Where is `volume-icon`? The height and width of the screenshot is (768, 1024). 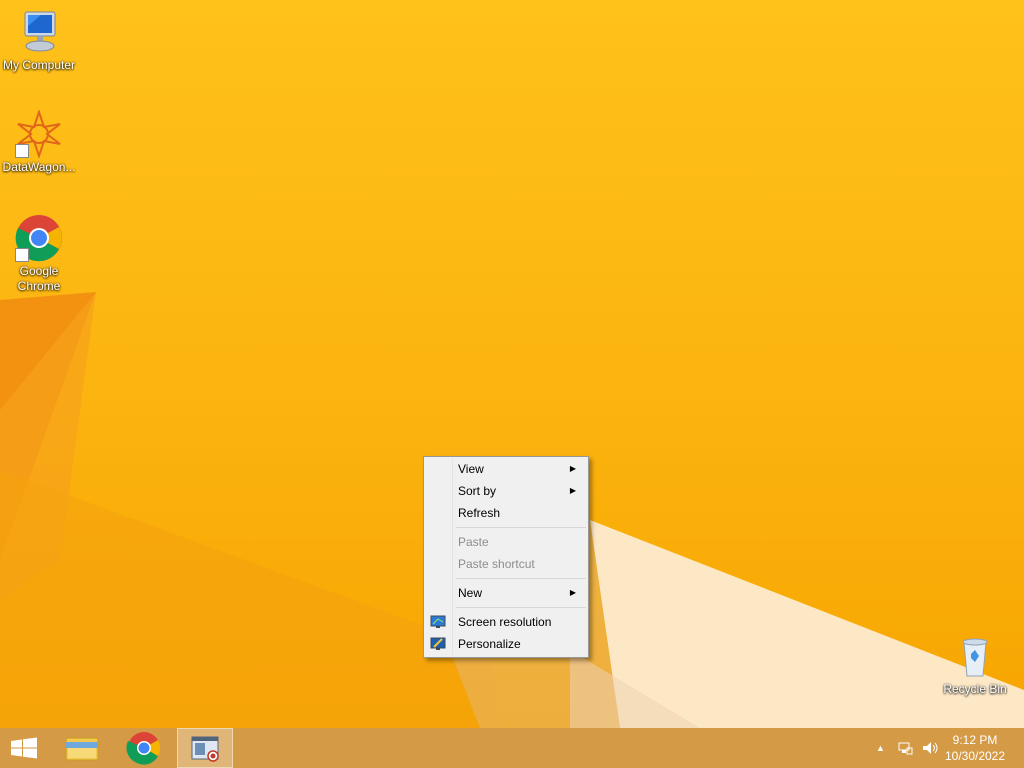 volume-icon is located at coordinates (930, 749).